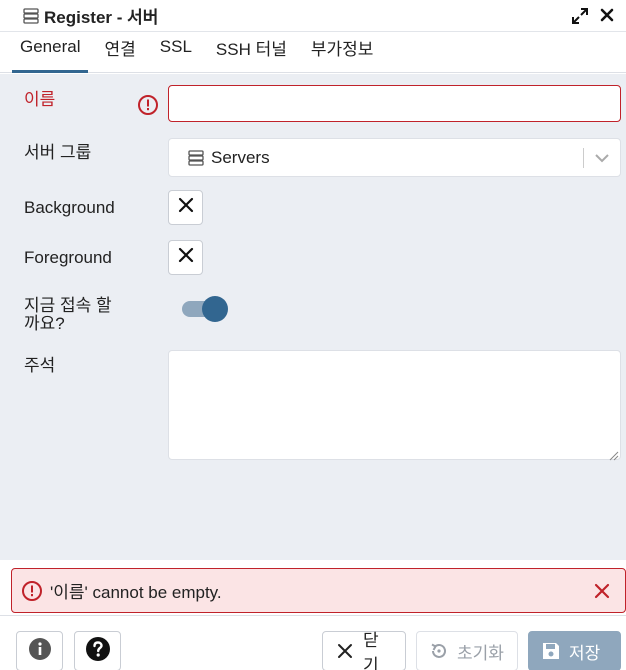 This screenshot has width=626, height=670. I want to click on background-label: Background, so click(69, 207).